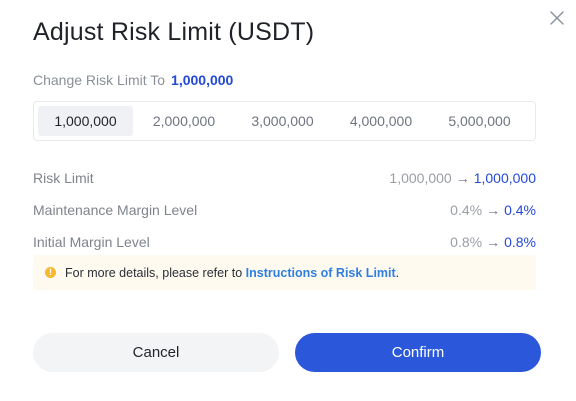 This screenshot has width=576, height=401. I want to click on cancel-button: Cancel, so click(156, 352).